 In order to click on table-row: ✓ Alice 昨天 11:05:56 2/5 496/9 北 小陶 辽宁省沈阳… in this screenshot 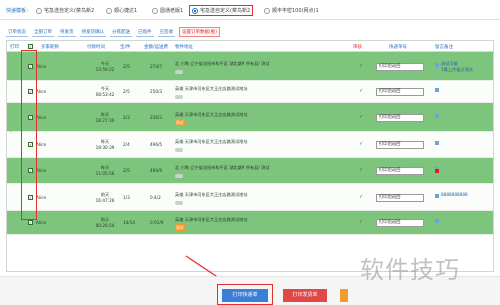, I will do `click(250, 171)`.